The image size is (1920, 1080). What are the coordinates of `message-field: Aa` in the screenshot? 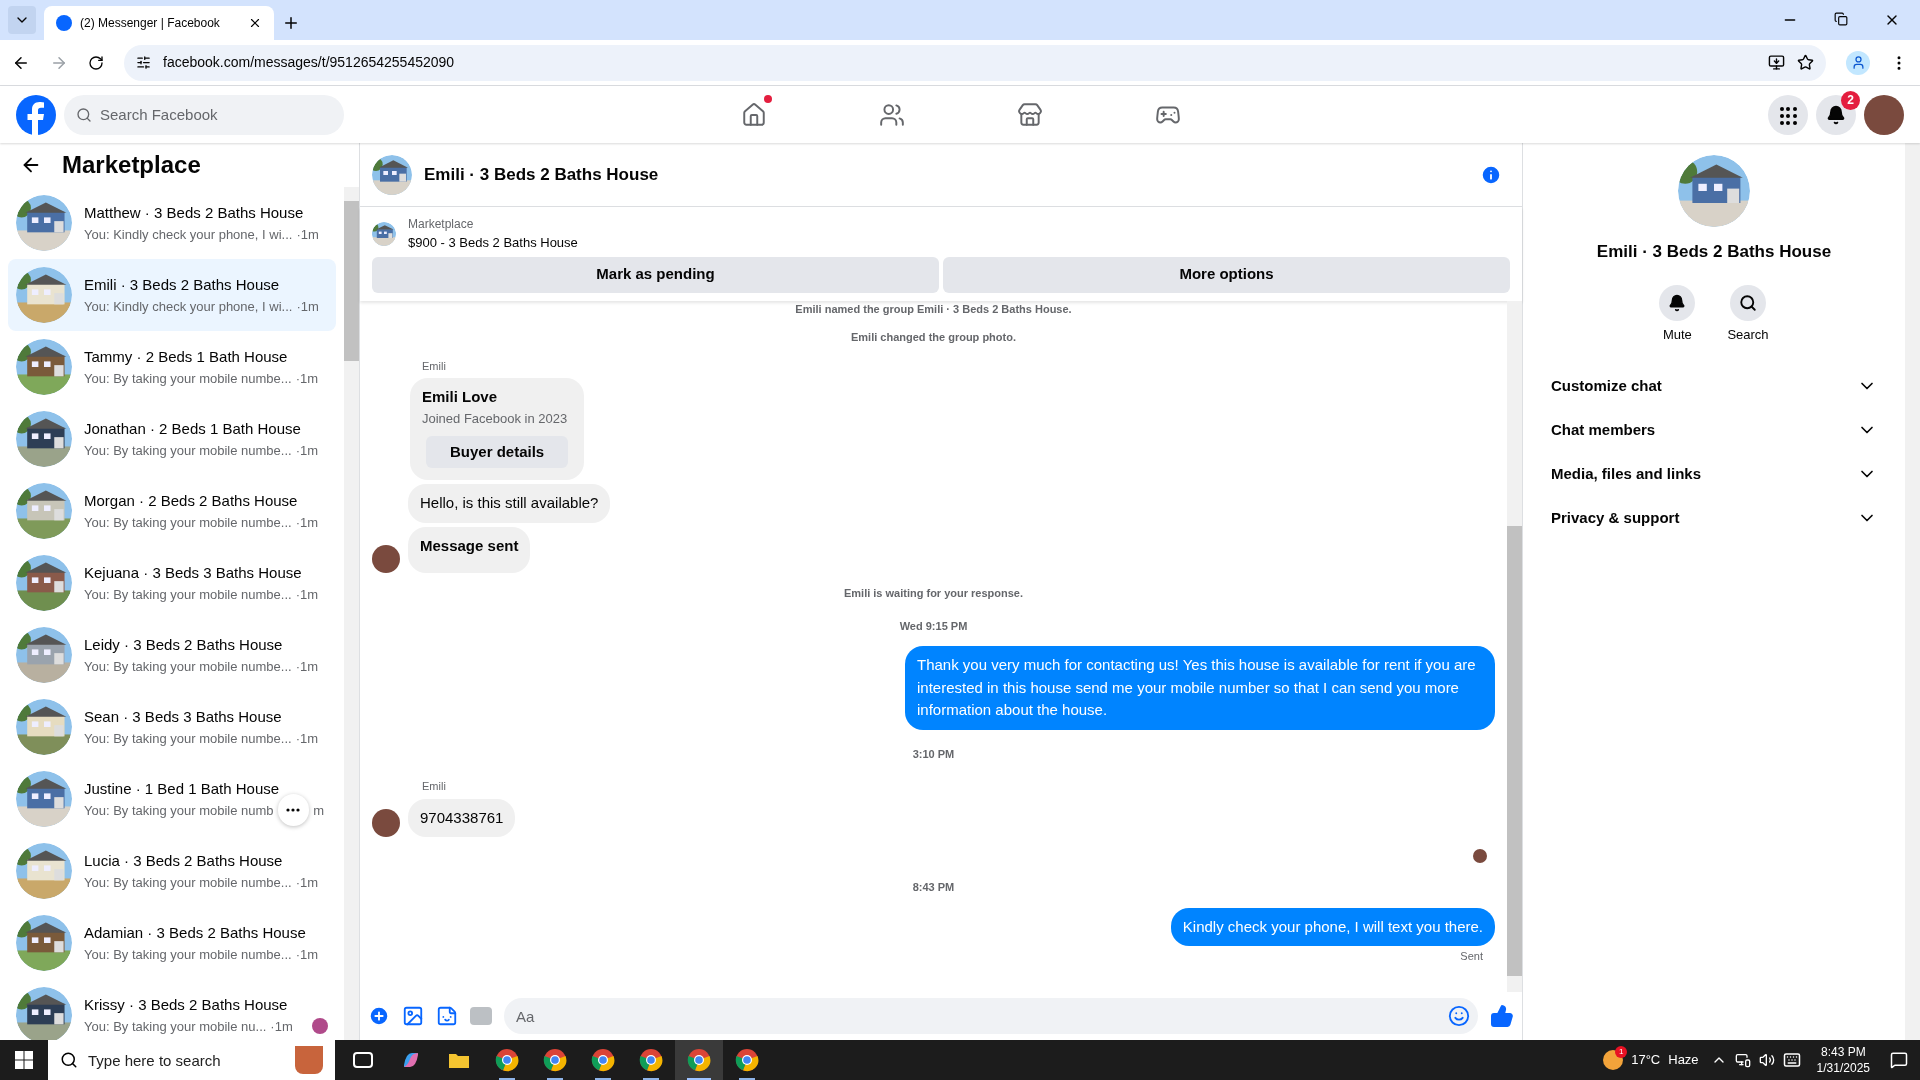 It's located at (991, 1016).